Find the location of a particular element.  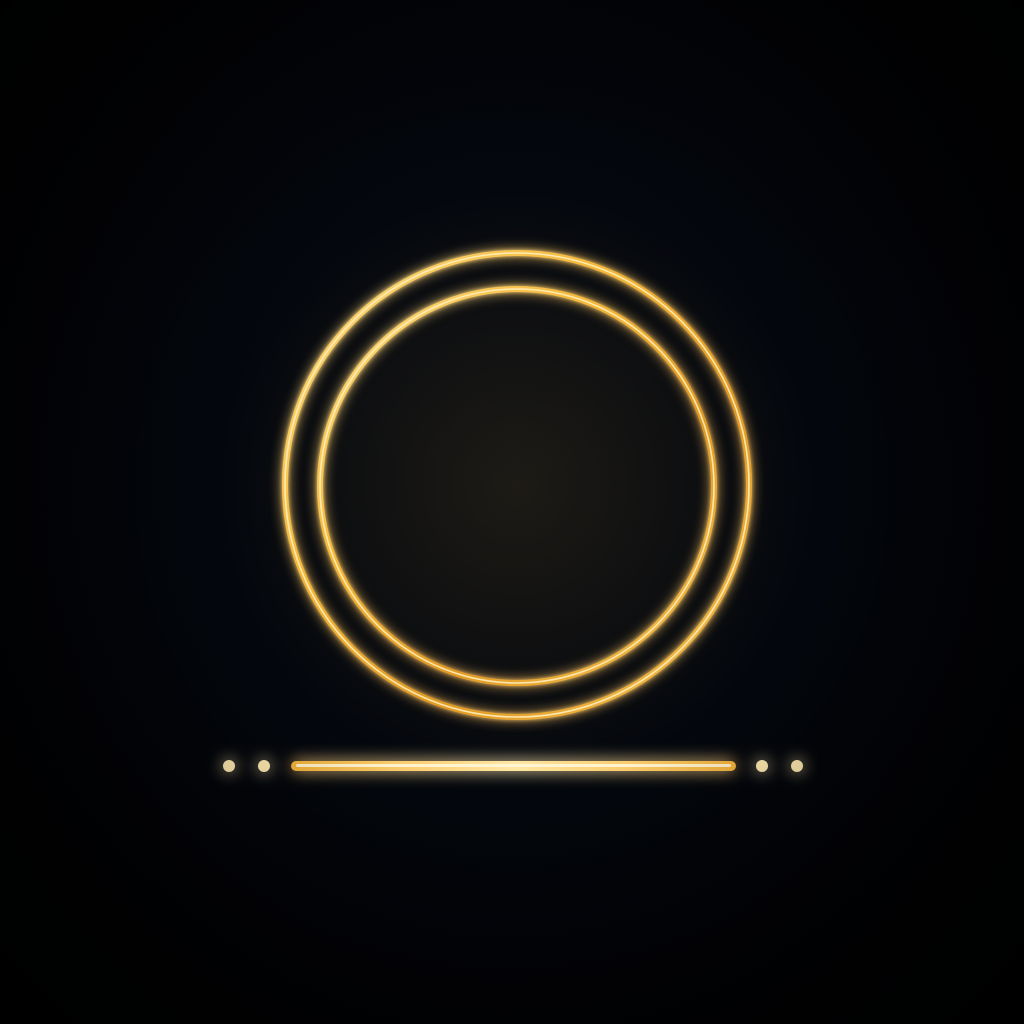

horizontal-line-highlight is located at coordinates (513, 765).